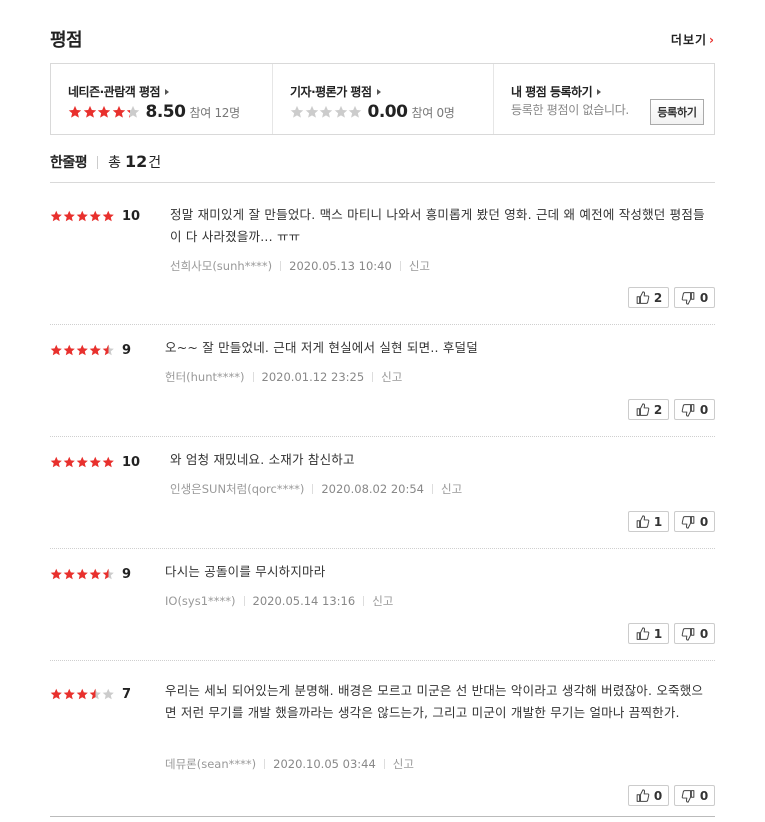  What do you see at coordinates (304, 601) in the screenshot?
I see `review-date: 2020.05.14 13:16` at bounding box center [304, 601].